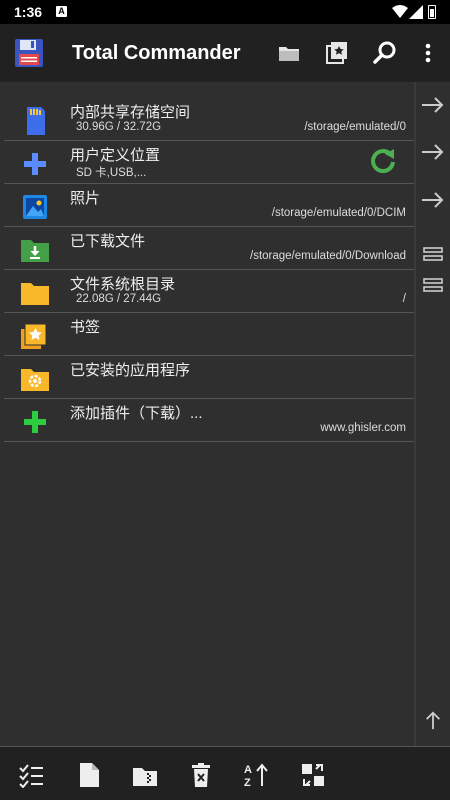 The height and width of the screenshot is (800, 450). What do you see at coordinates (36, 121) in the screenshot?
I see `sd-card-icon` at bounding box center [36, 121].